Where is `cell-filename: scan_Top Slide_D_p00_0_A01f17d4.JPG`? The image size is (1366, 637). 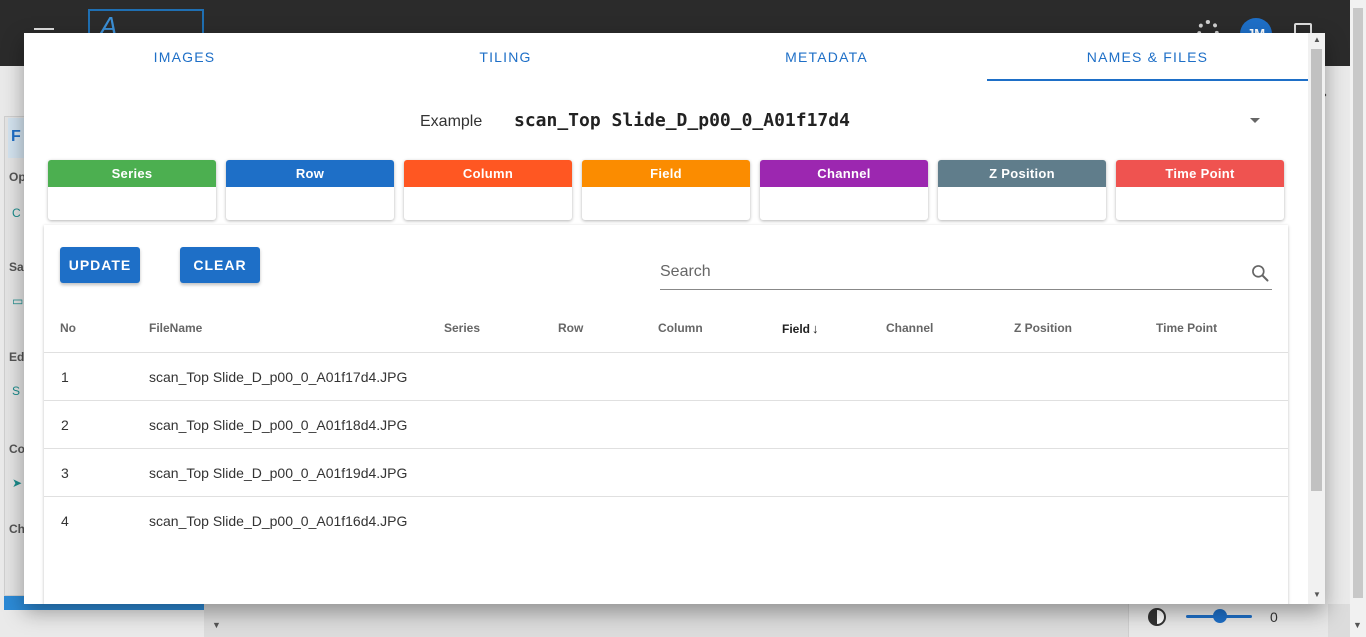 cell-filename: scan_Top Slide_D_p00_0_A01f17d4.JPG is located at coordinates (278, 377).